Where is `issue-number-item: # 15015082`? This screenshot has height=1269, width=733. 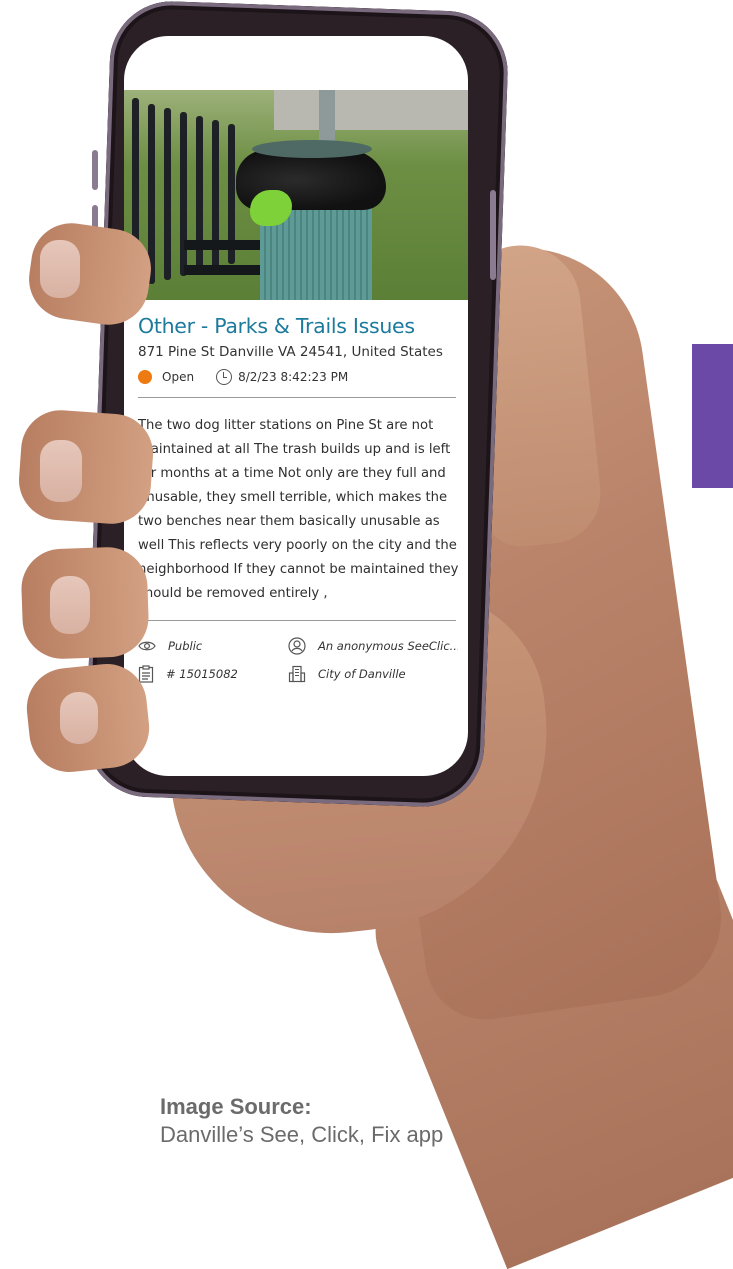
issue-number-item: # 15015082 is located at coordinates (213, 674).